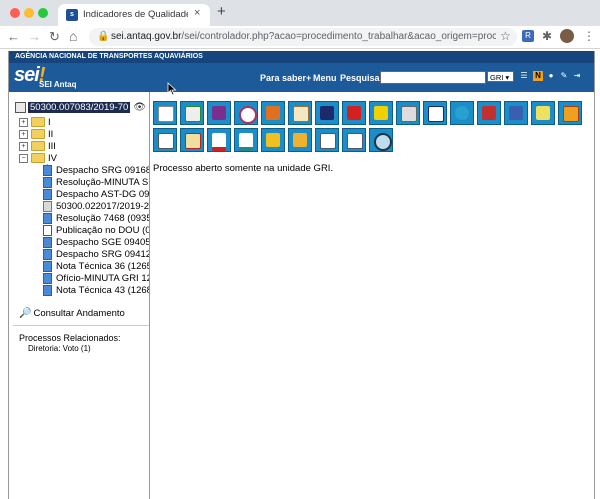  What do you see at coordinates (246, 140) in the screenshot?
I see `generate-zip-icon` at bounding box center [246, 140].